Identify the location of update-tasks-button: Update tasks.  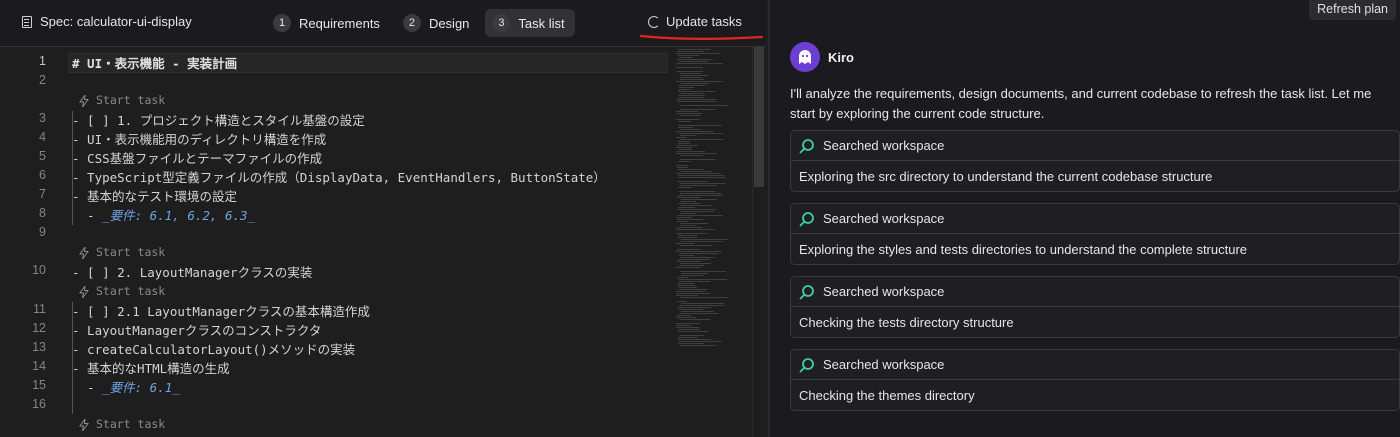
(695, 21).